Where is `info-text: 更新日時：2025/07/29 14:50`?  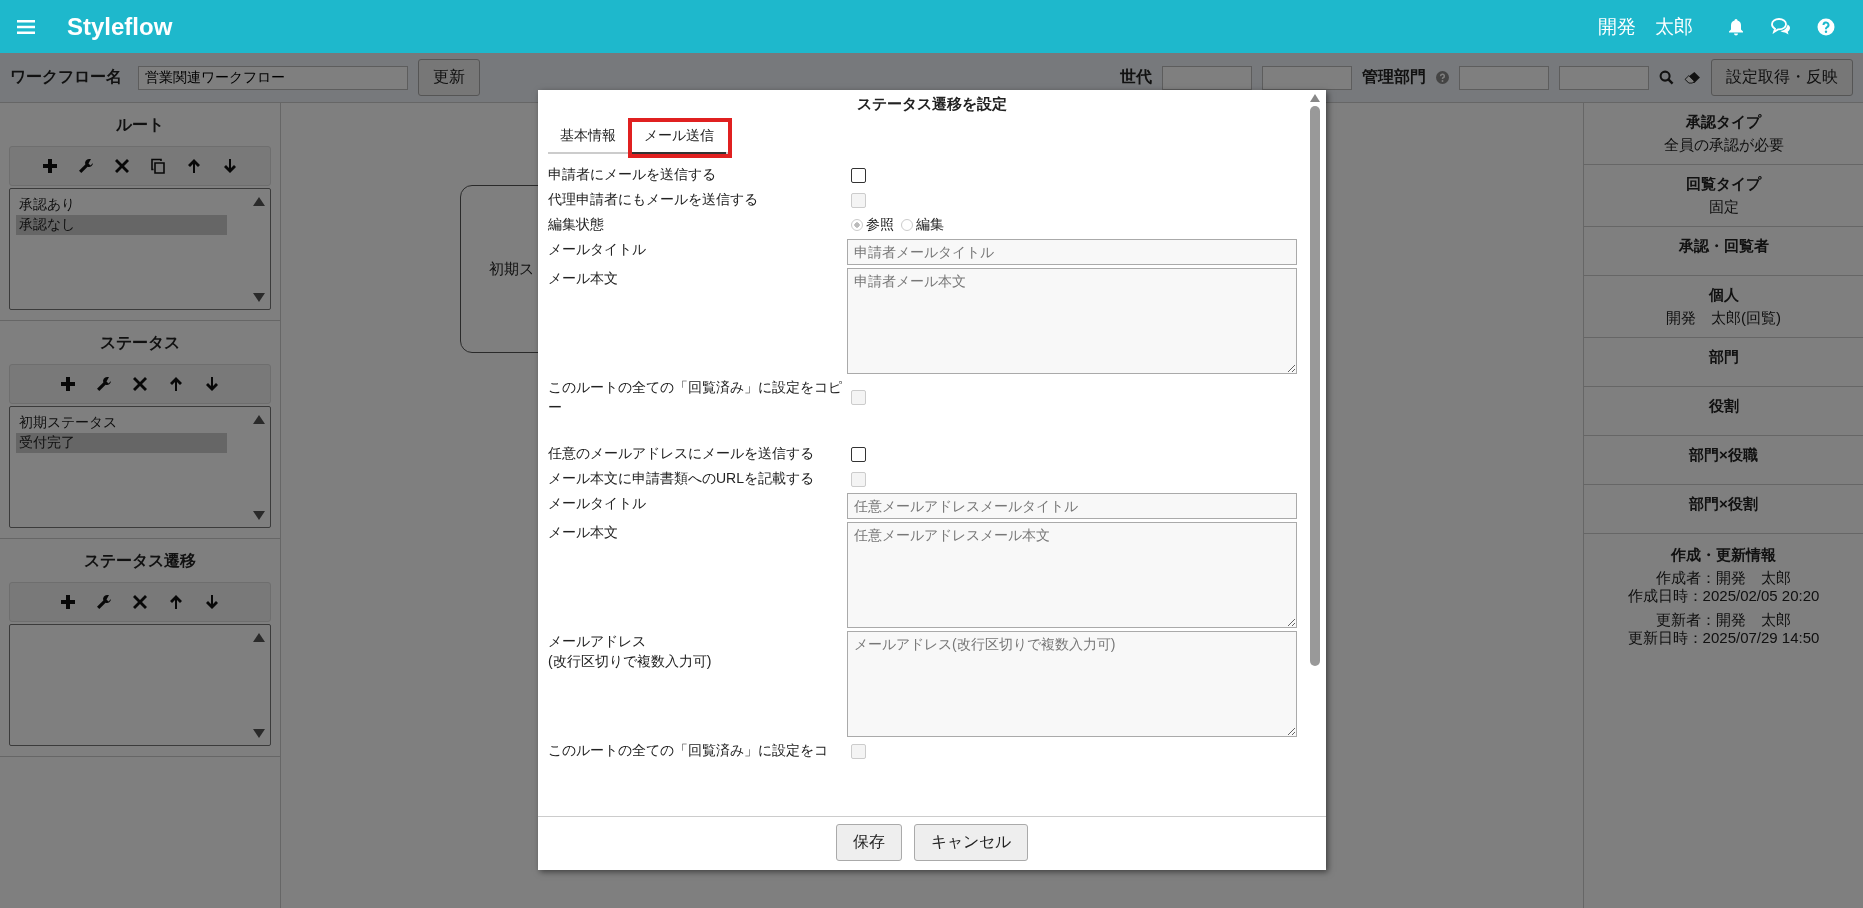 info-text: 更新日時：2025/07/29 14:50 is located at coordinates (1723, 638).